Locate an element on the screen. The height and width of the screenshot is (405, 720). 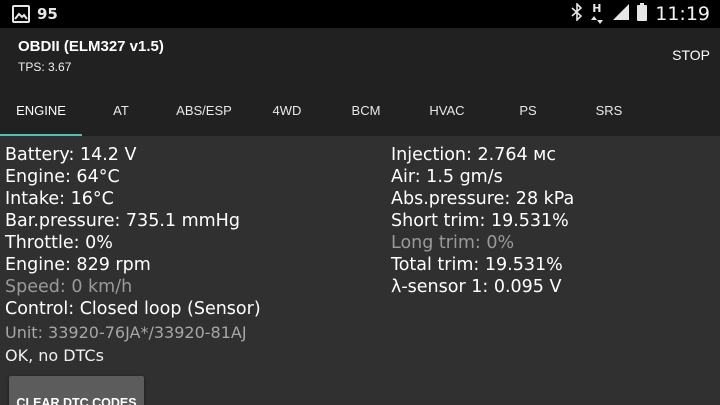
tab-ps: PS is located at coordinates (528, 110).